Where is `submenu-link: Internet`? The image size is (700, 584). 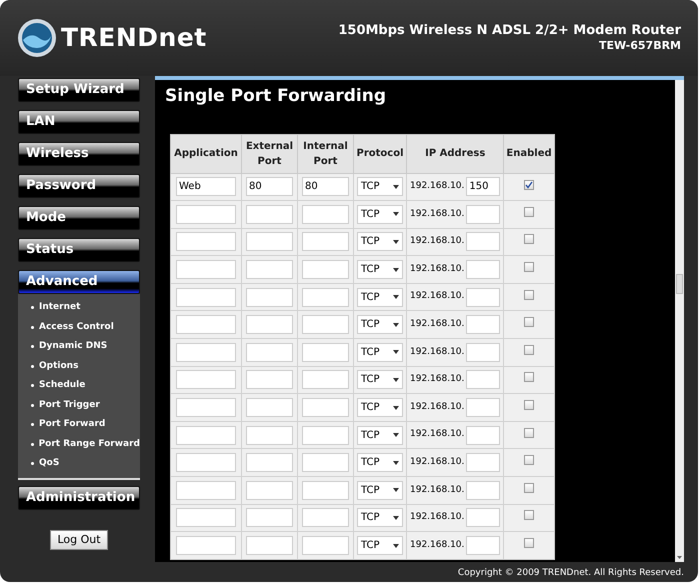
submenu-link: Internet is located at coordinates (59, 307).